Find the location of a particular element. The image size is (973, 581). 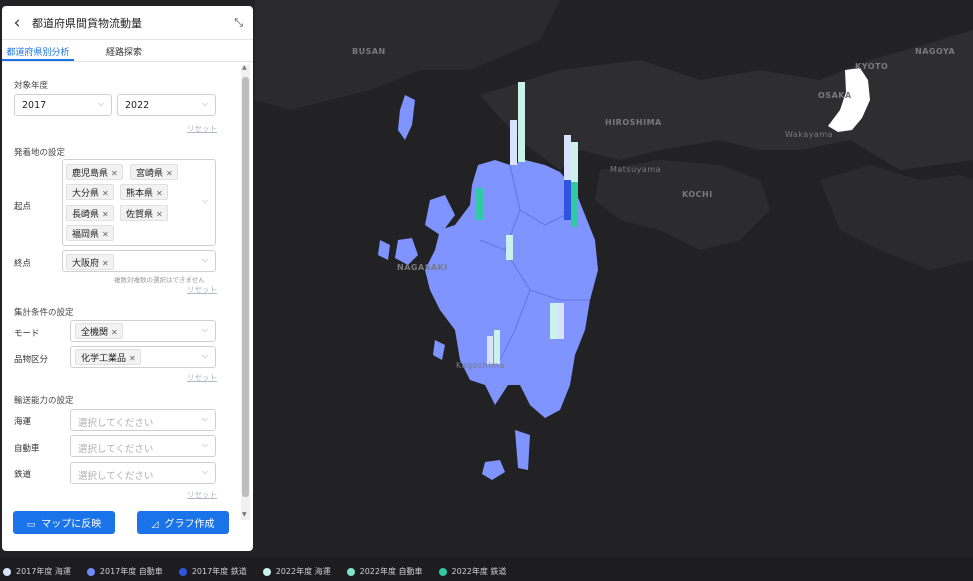

destination-chip: 大阪府 ✕ is located at coordinates (90, 262).